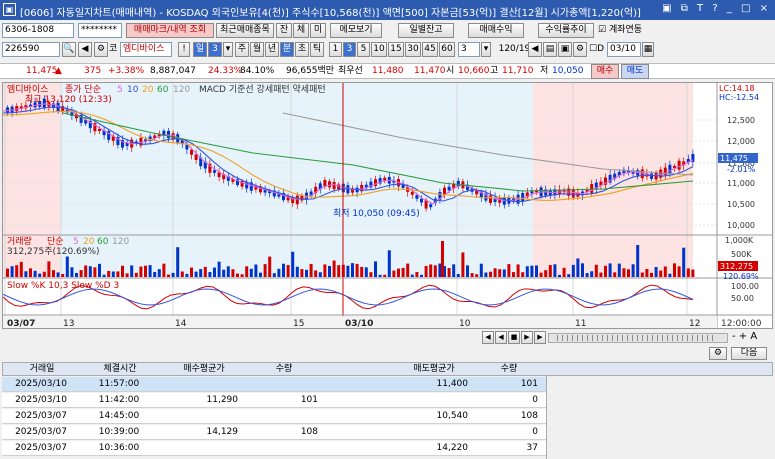 Image resolution: width=775 pixels, height=459 pixels. I want to click on search-icon: 🔍, so click(69, 49).